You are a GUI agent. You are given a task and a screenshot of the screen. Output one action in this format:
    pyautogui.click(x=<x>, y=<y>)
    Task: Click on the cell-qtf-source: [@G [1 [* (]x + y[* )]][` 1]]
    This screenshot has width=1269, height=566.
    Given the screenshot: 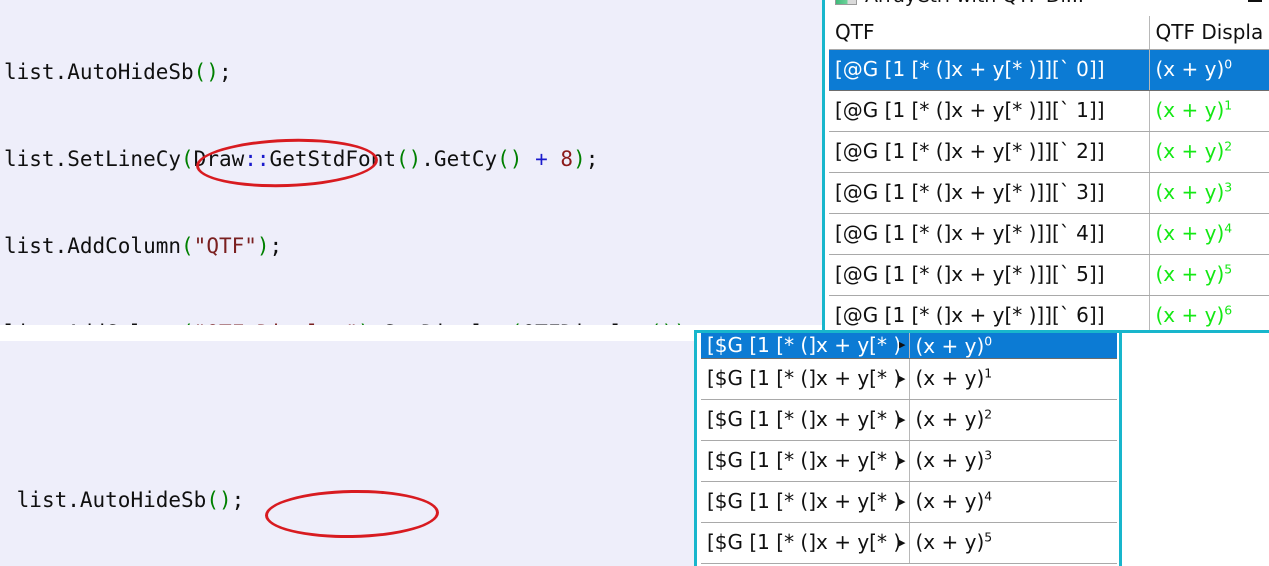 What is the action you would take?
    pyautogui.click(x=989, y=111)
    